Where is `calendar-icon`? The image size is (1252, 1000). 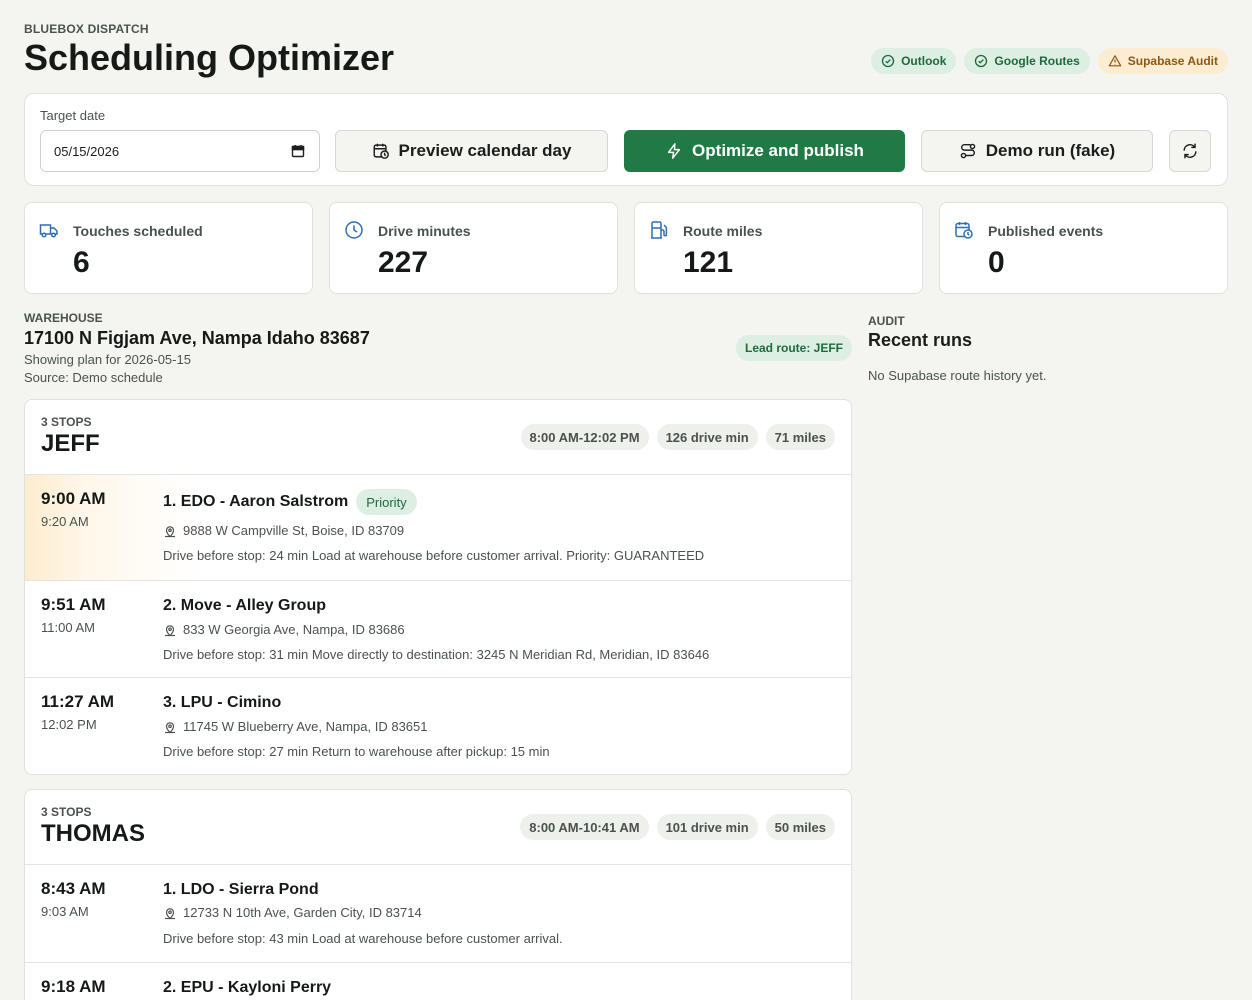
calendar-icon is located at coordinates (298, 151).